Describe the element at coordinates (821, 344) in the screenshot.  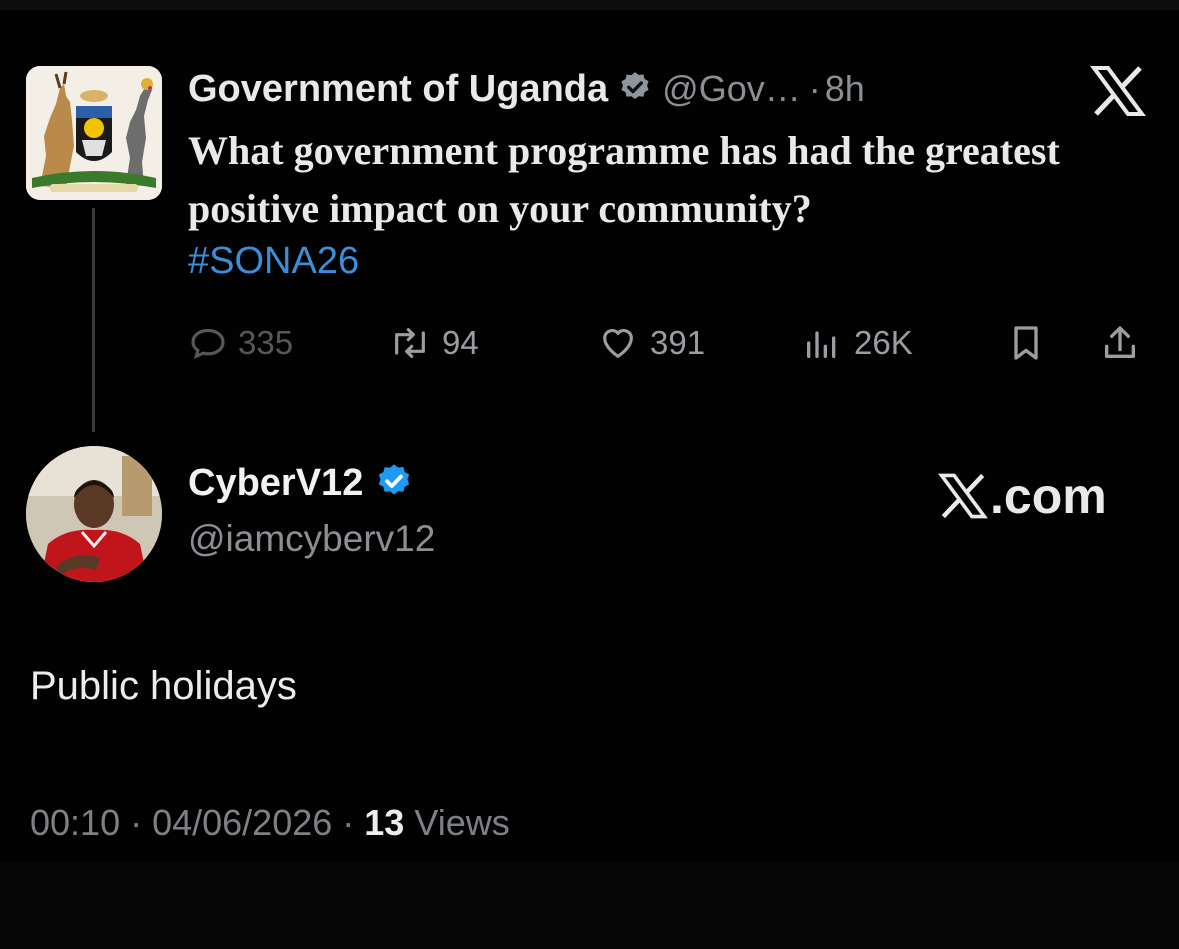
I see `views-icon` at that location.